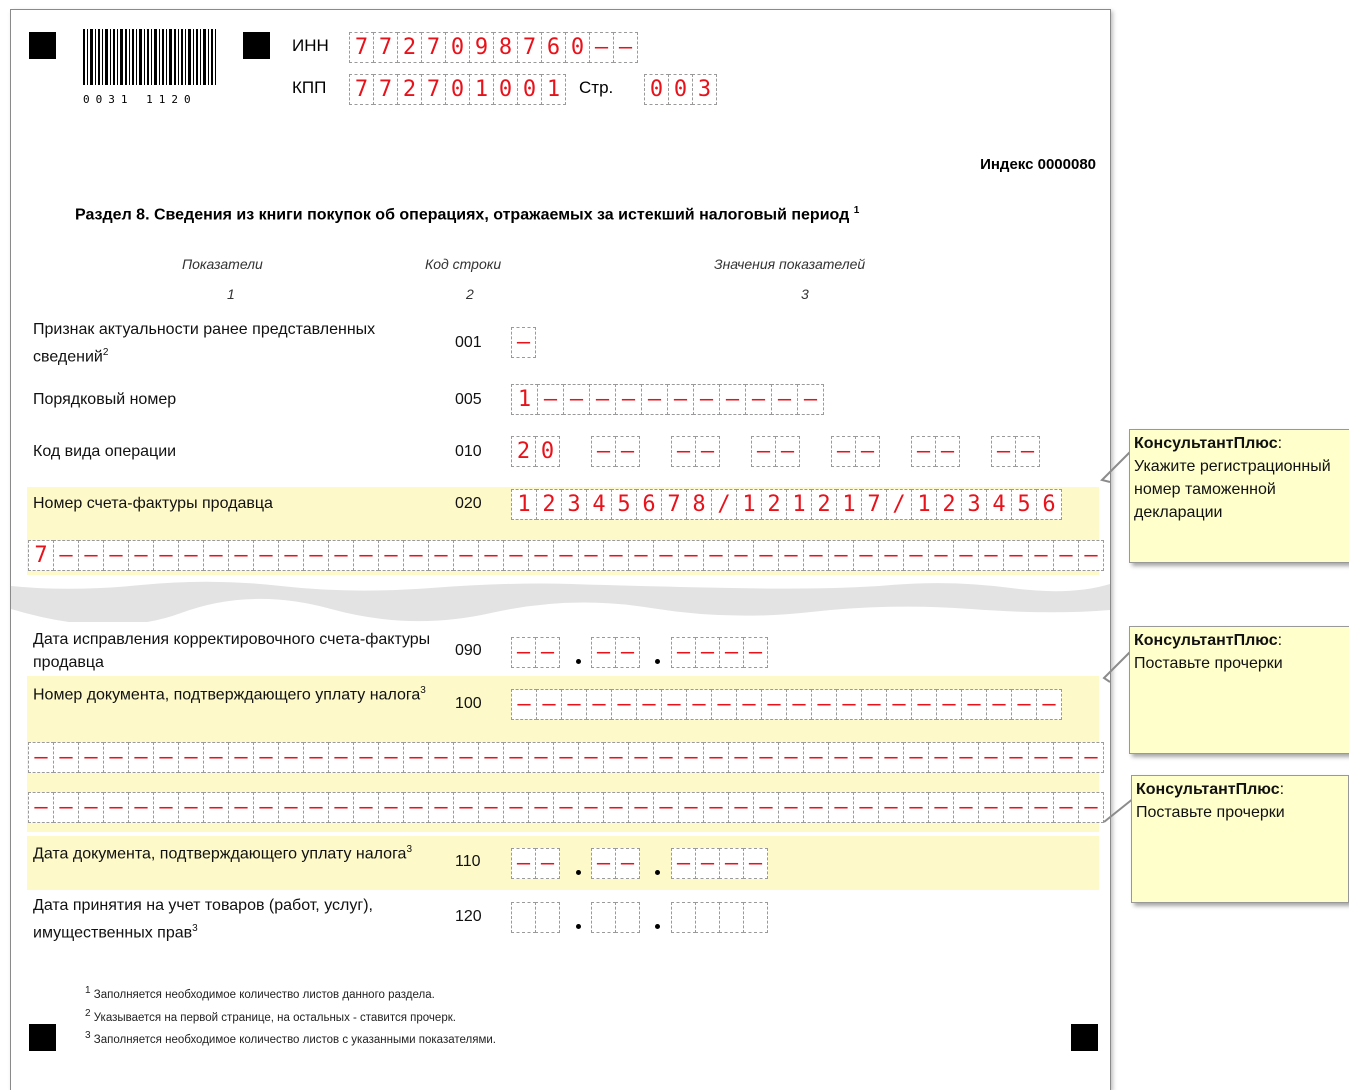 The width and height of the screenshot is (1349, 1090). Describe the element at coordinates (899, 504) in the screenshot. I see `form-cell: /` at that location.